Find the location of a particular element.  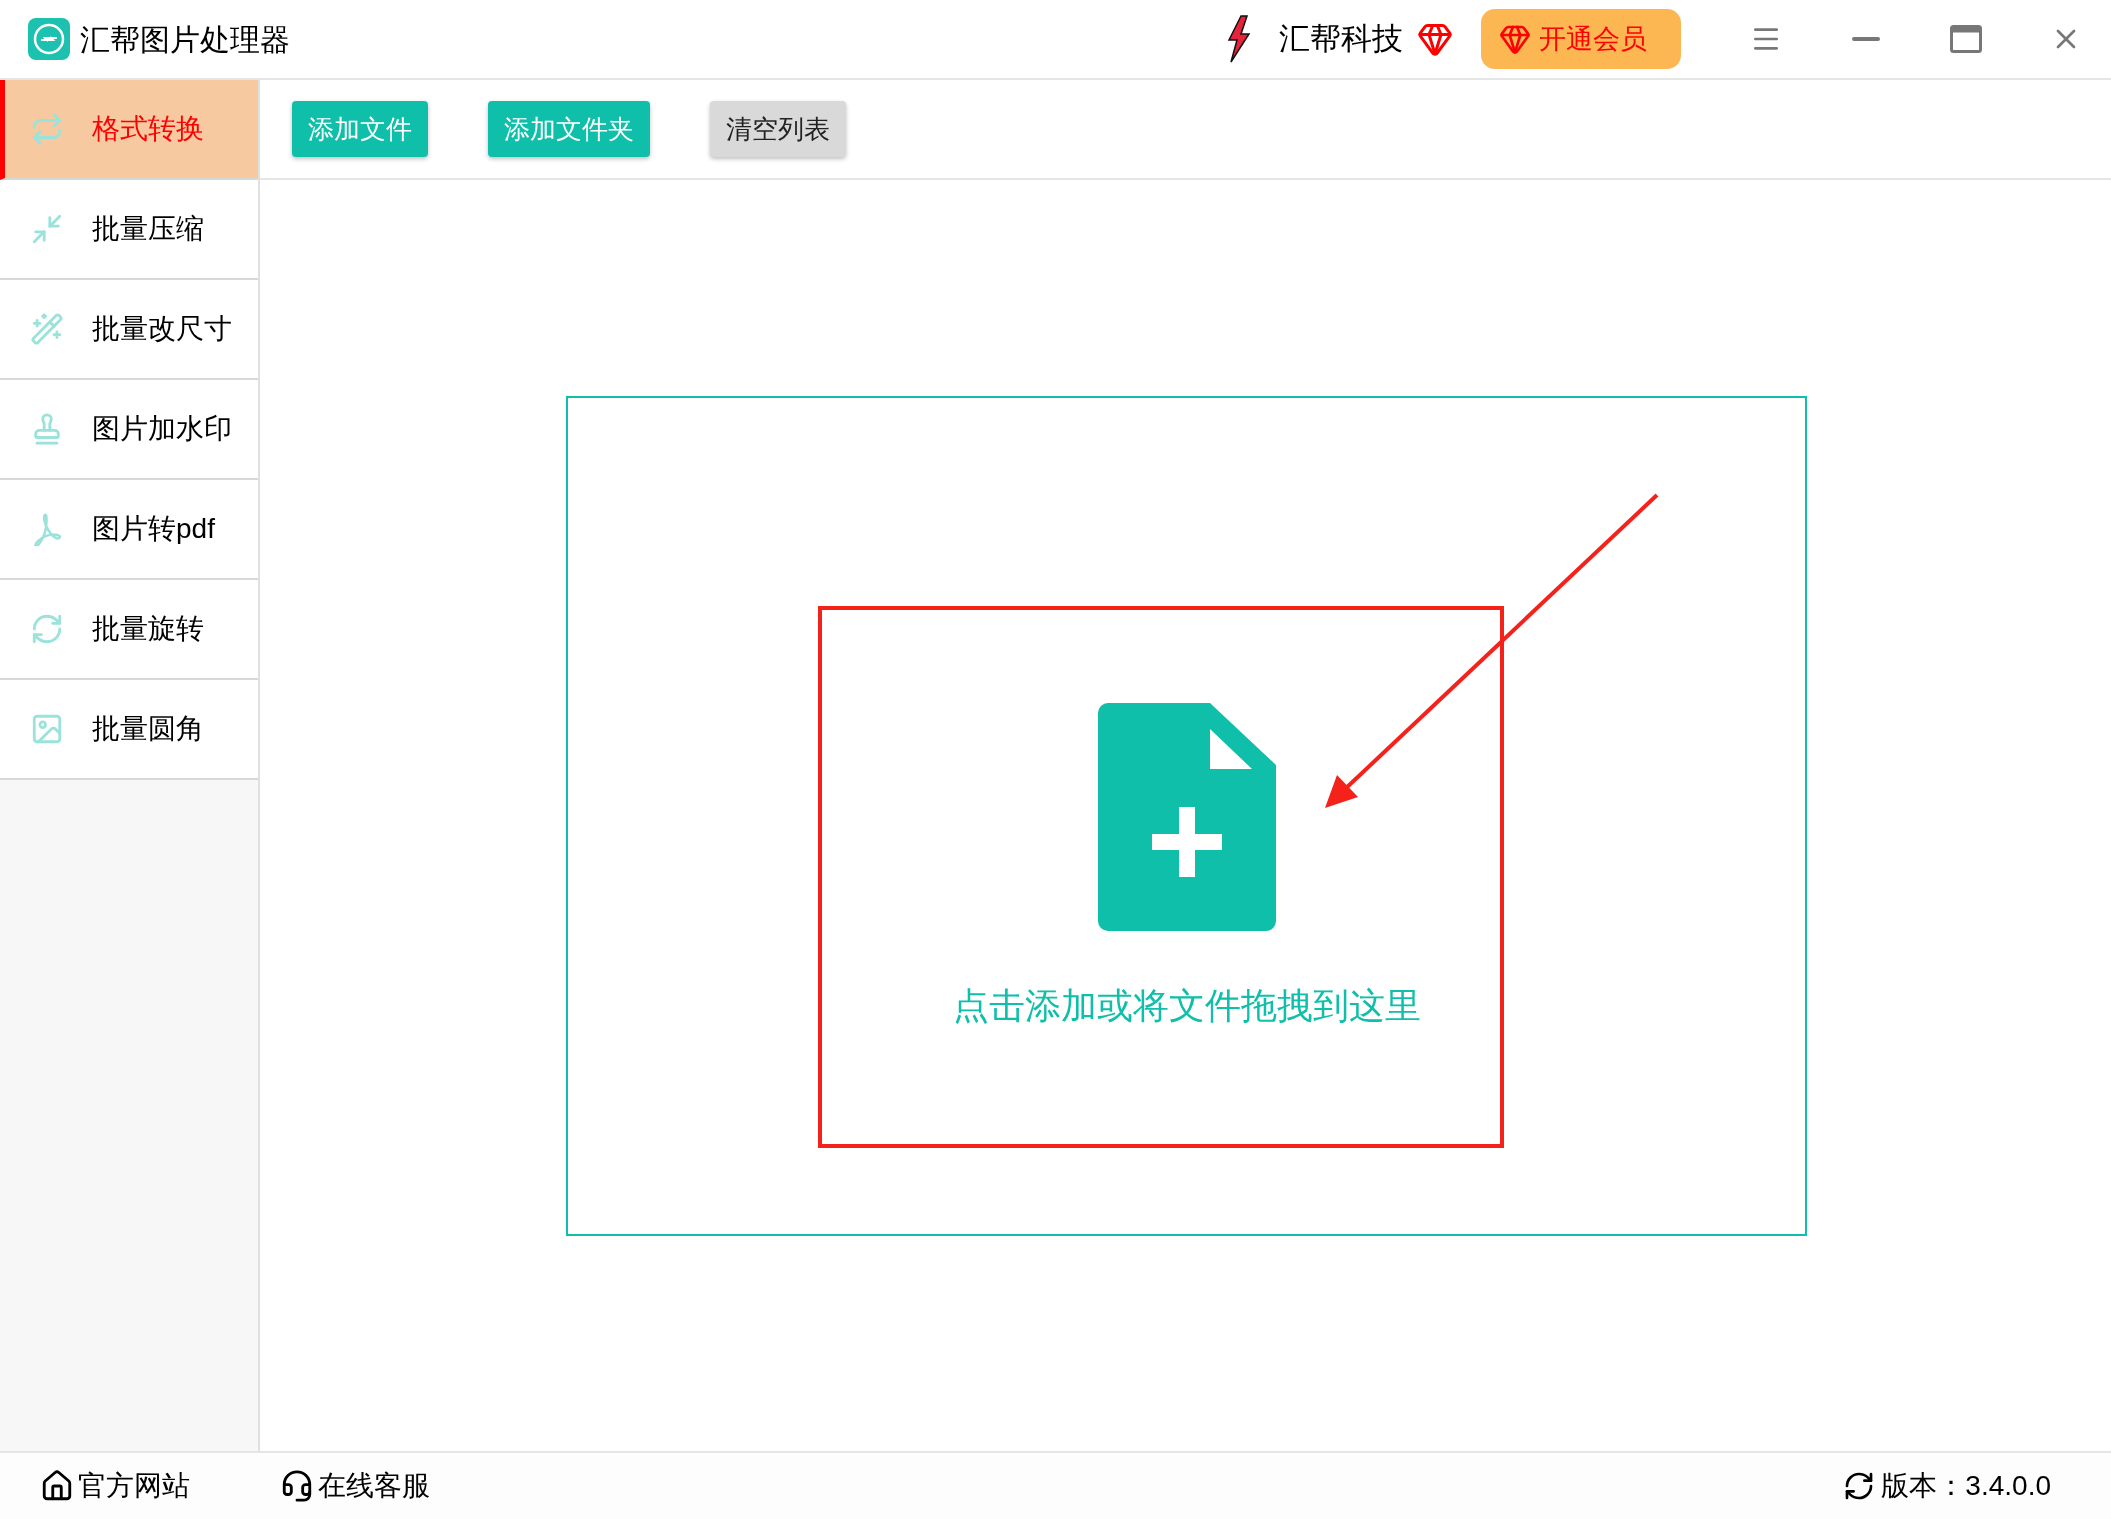

sidebar-item: 批量旋转 is located at coordinates (129, 630).